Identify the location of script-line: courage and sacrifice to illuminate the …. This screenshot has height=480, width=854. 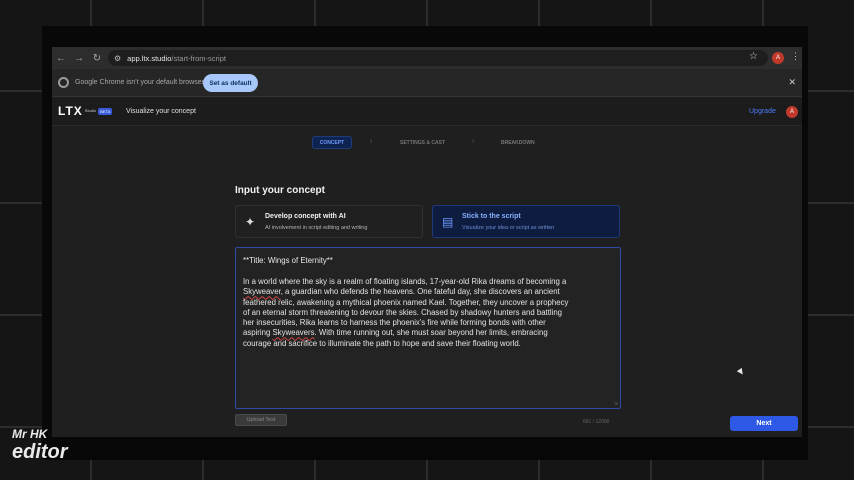
(382, 343).